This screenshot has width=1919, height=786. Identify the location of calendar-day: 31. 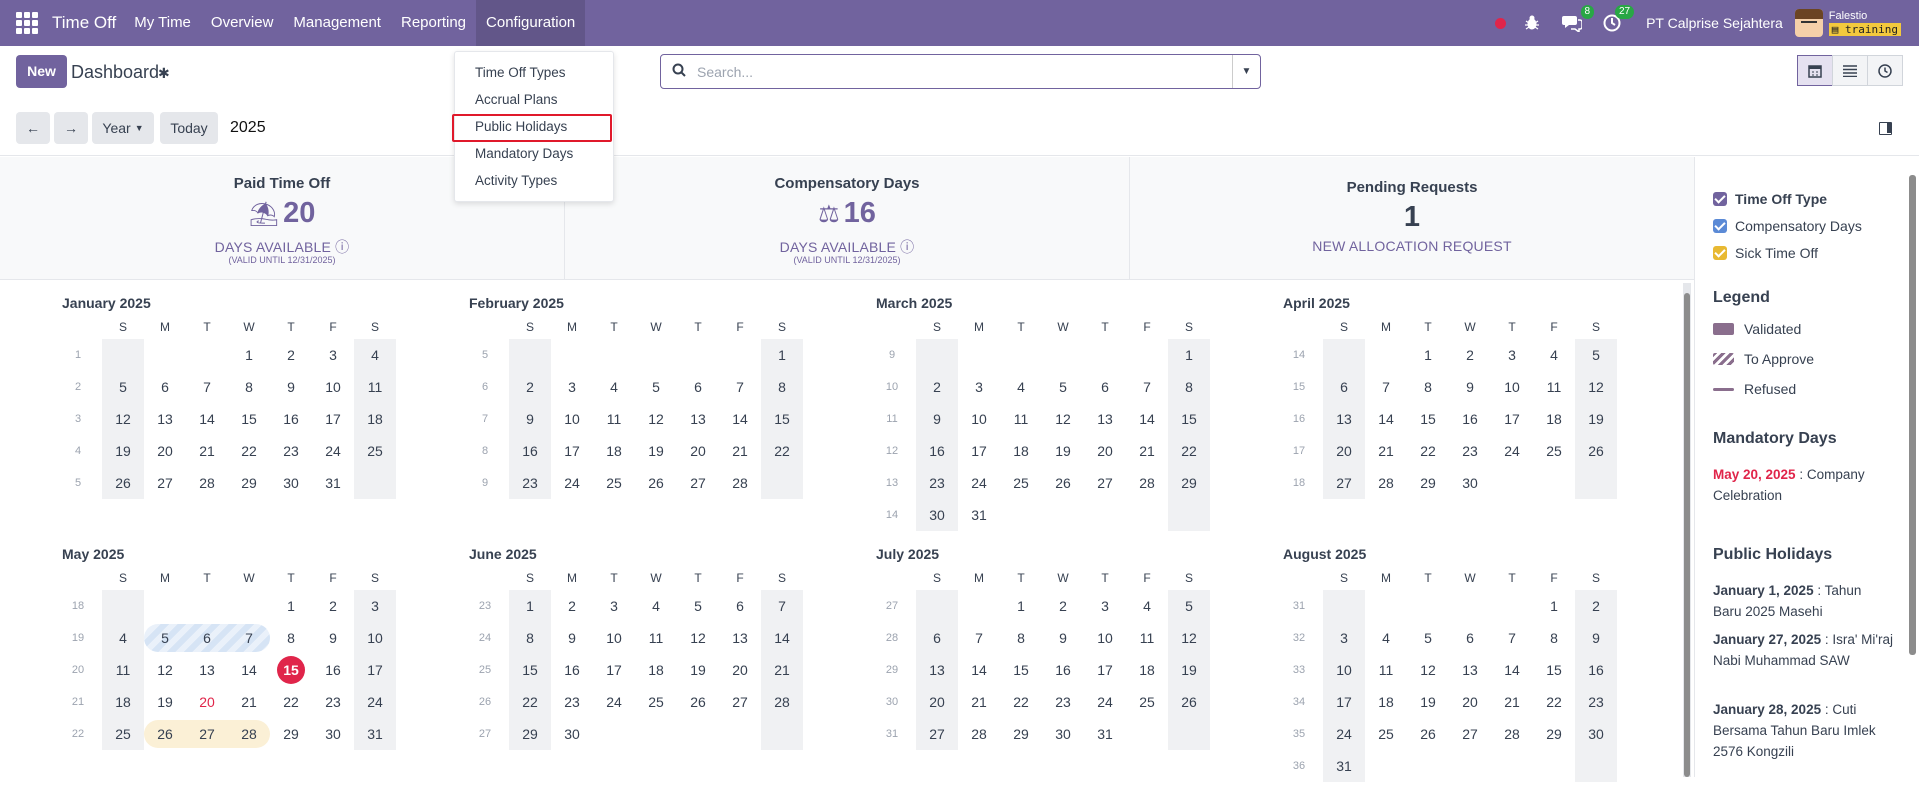
(979, 515).